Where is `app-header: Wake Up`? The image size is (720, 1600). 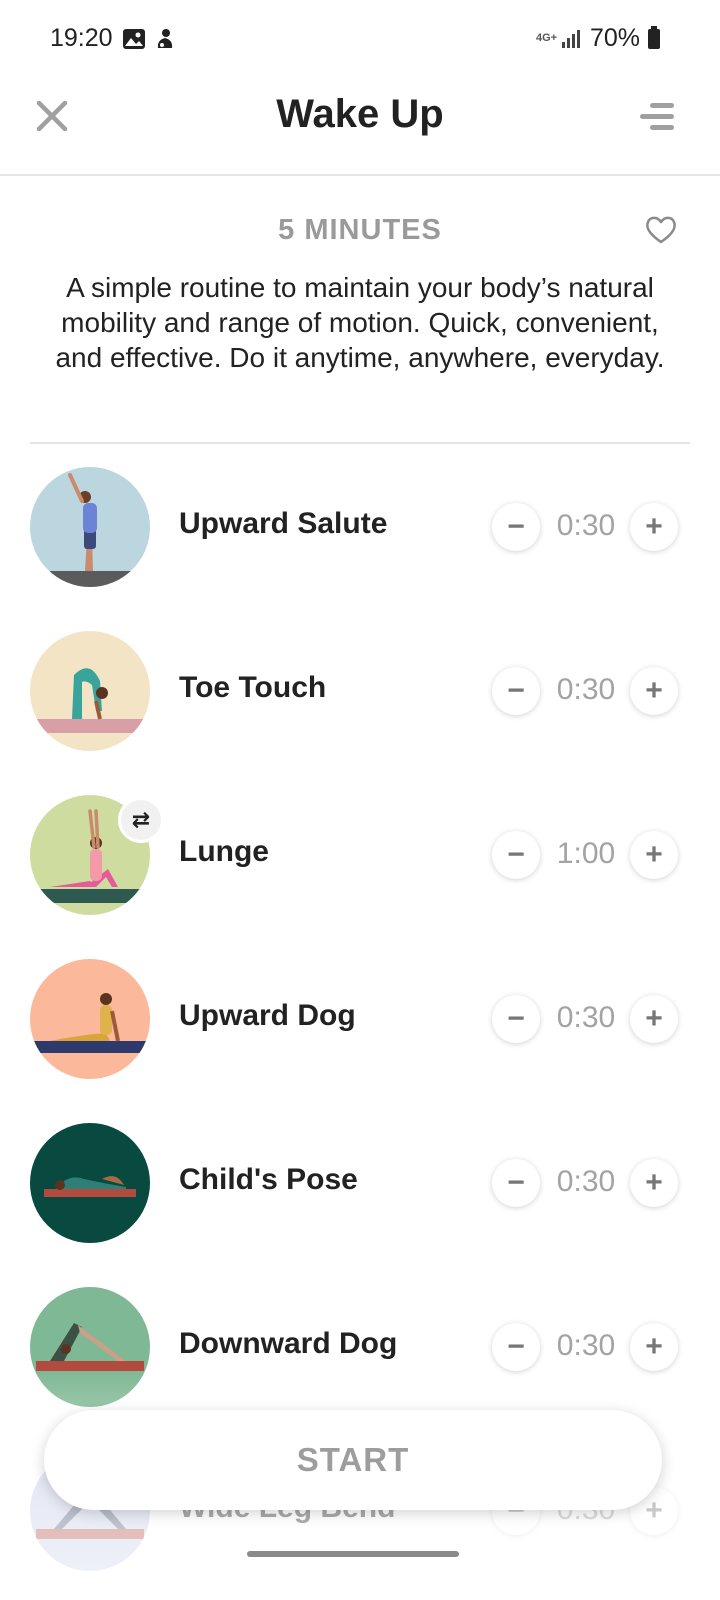
app-header: Wake Up is located at coordinates (360, 127).